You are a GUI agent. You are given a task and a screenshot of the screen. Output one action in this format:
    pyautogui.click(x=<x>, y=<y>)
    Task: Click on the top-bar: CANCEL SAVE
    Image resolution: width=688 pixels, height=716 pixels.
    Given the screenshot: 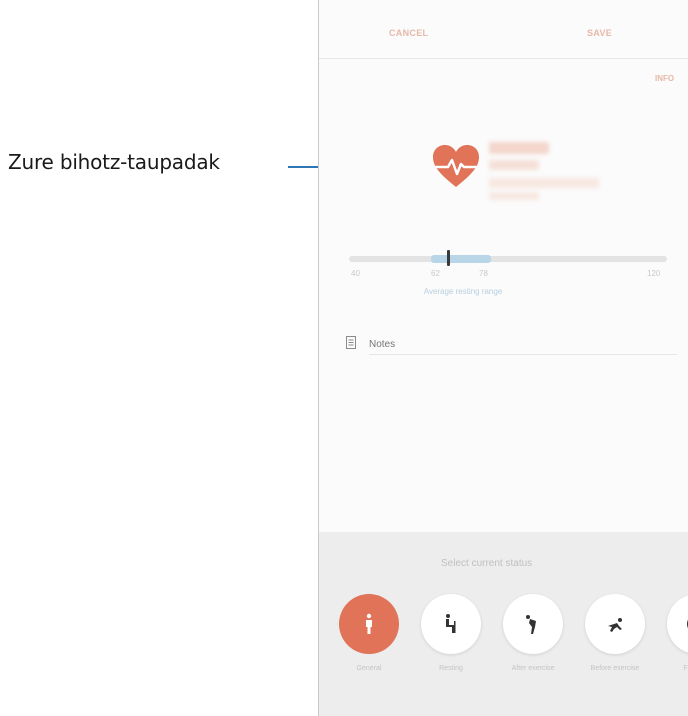 What is the action you would take?
    pyautogui.click(x=503, y=29)
    